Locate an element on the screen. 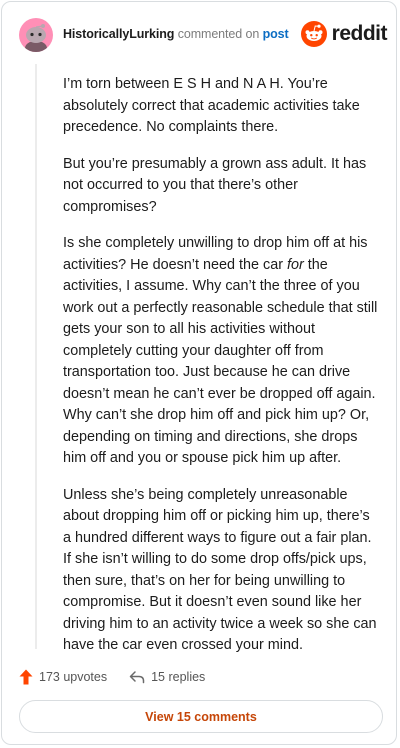 This screenshot has width=400, height=748. avatar is located at coordinates (36, 35).